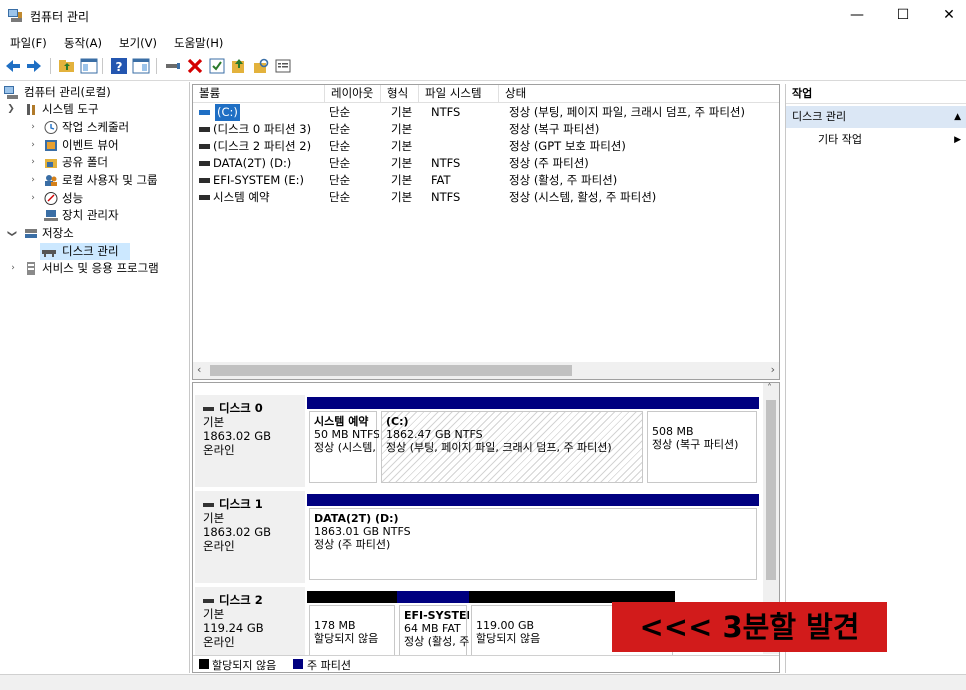 This screenshot has width=966, height=690. Describe the element at coordinates (482, 180) in the screenshot. I see `table-row: EFI-SYSTEM (E:) 단순 기본 FAT 정상 (활성, 주 파티션)` at that location.